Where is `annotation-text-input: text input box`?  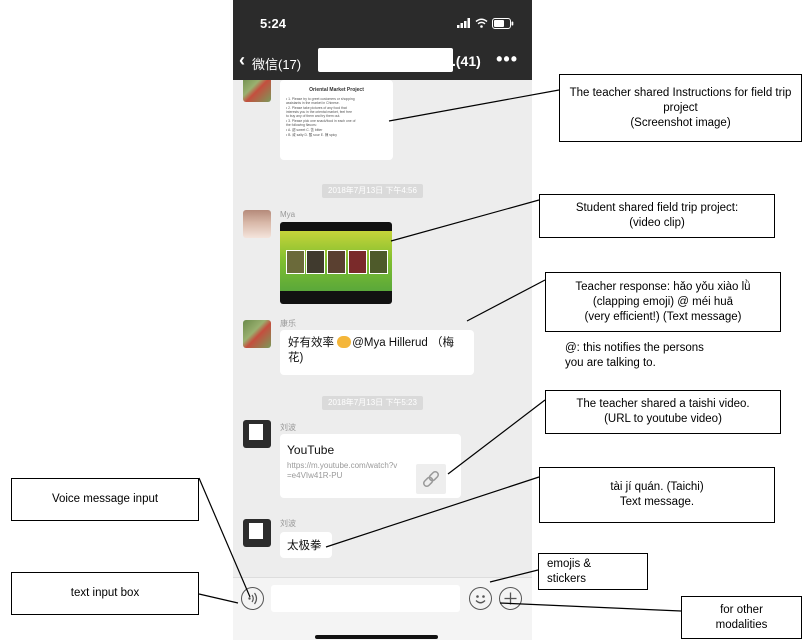
annotation-text-input: text input box is located at coordinates (105, 593).